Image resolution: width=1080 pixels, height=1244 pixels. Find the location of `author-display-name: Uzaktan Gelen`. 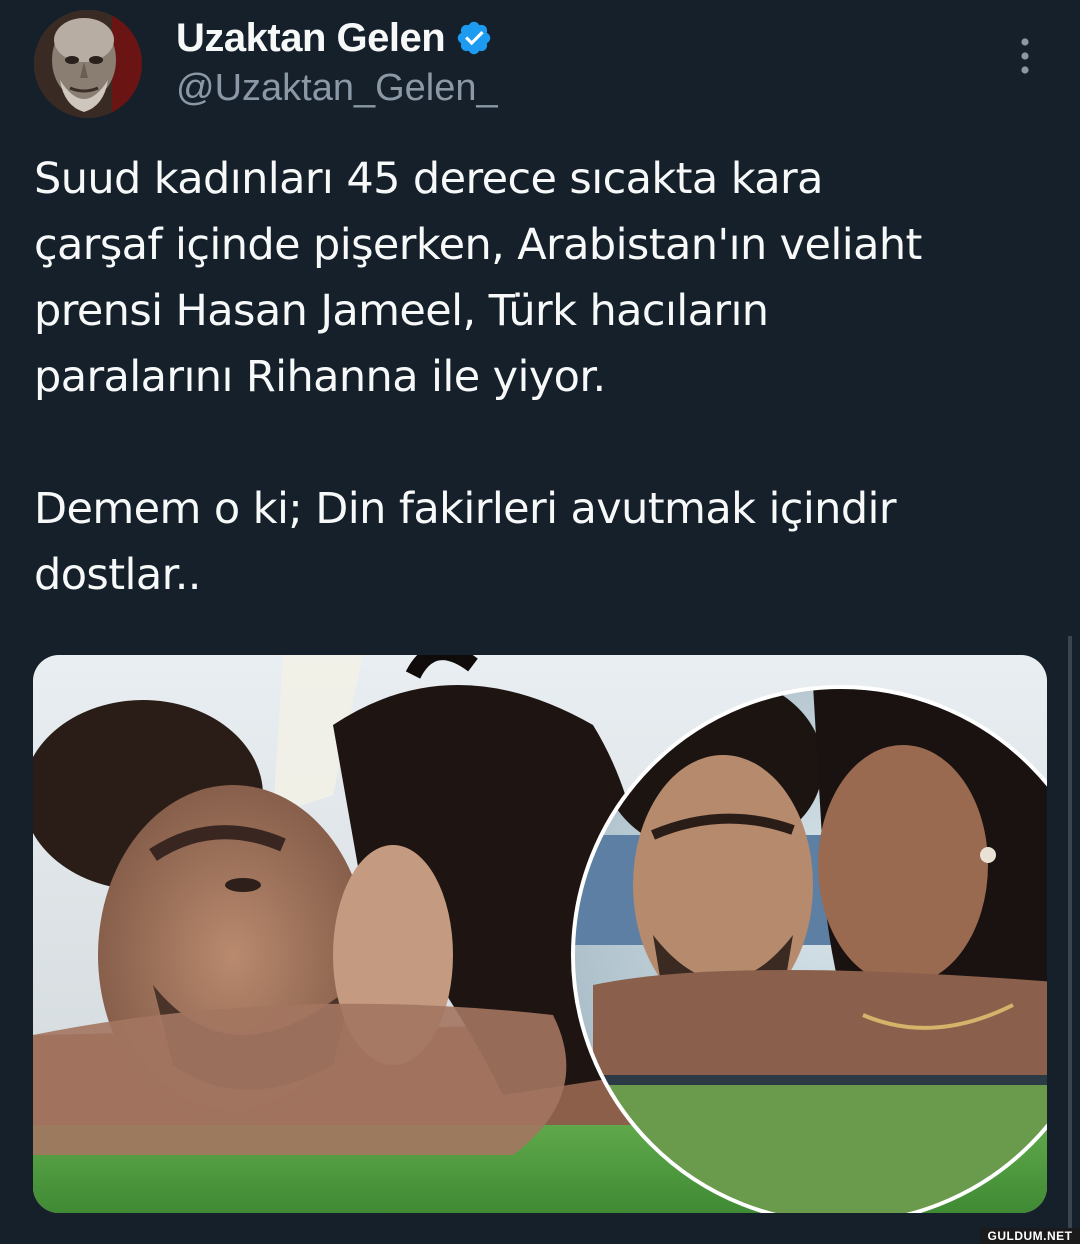

author-display-name: Uzaktan Gelen is located at coordinates (311, 38).